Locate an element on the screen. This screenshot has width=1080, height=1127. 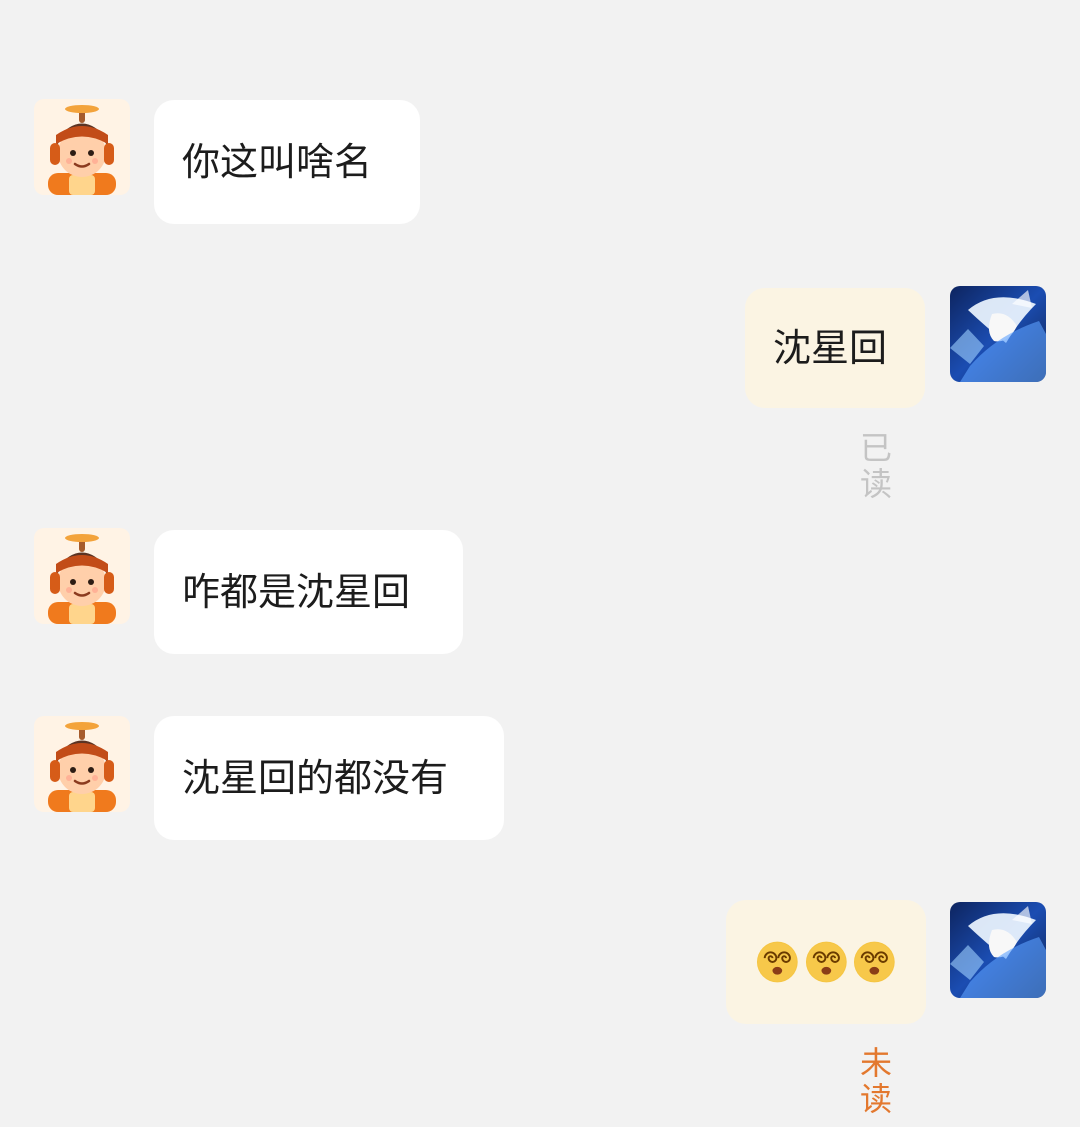
message-text: 你这叫啥名 is located at coordinates (277, 162).